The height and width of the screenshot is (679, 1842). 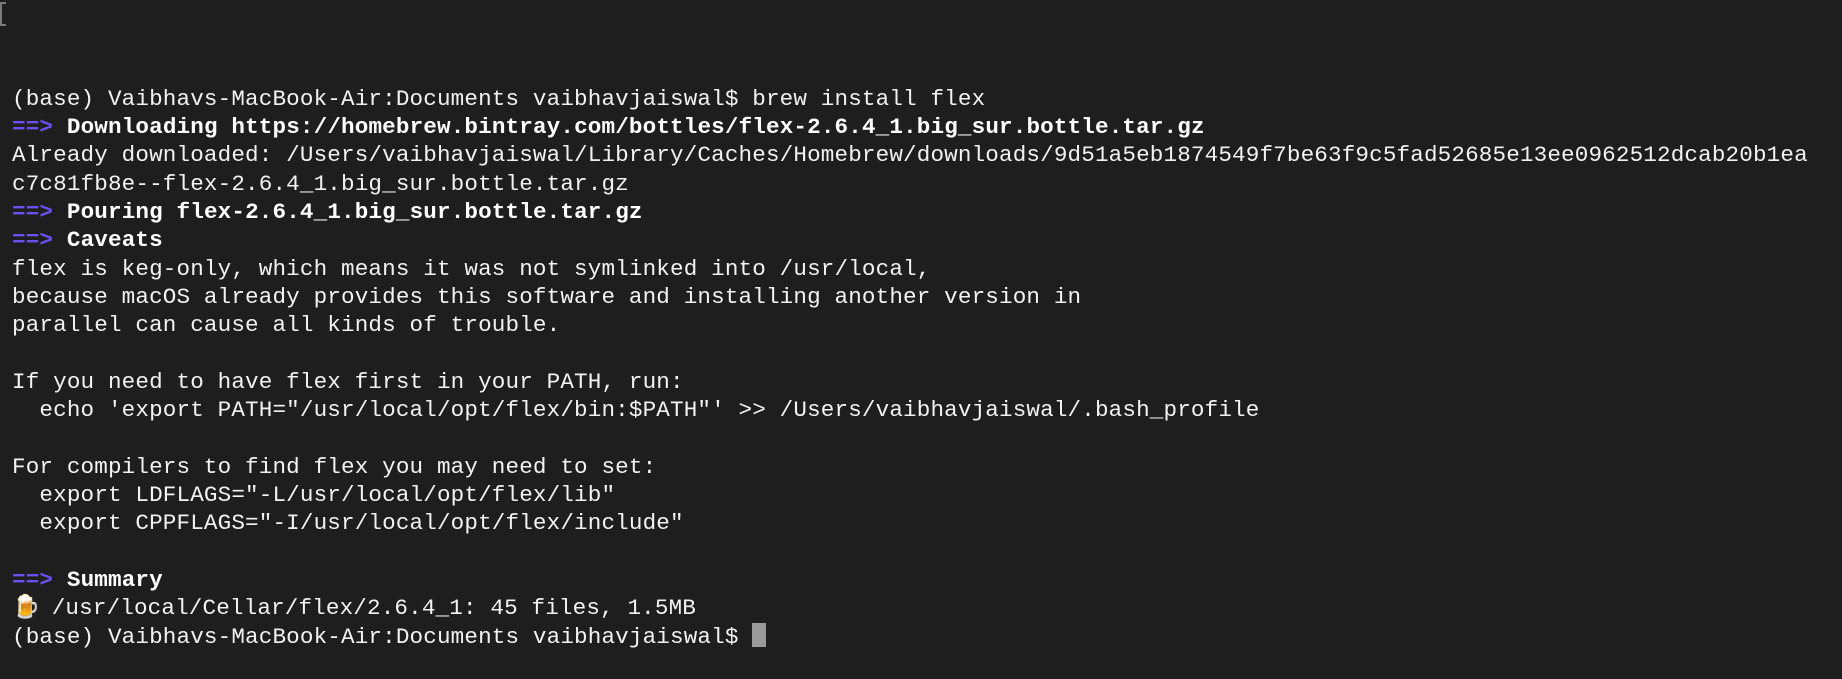 What do you see at coordinates (927, 325) in the screenshot?
I see `output-line: parallel can cause all kinds of trouble.` at bounding box center [927, 325].